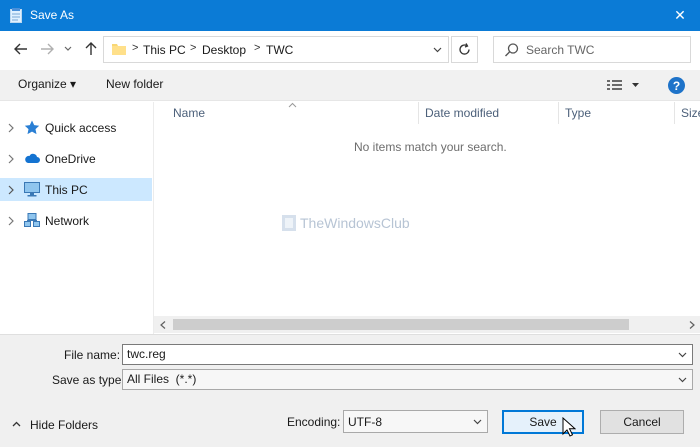  I want to click on arrow-left-icon, so click(20, 49).